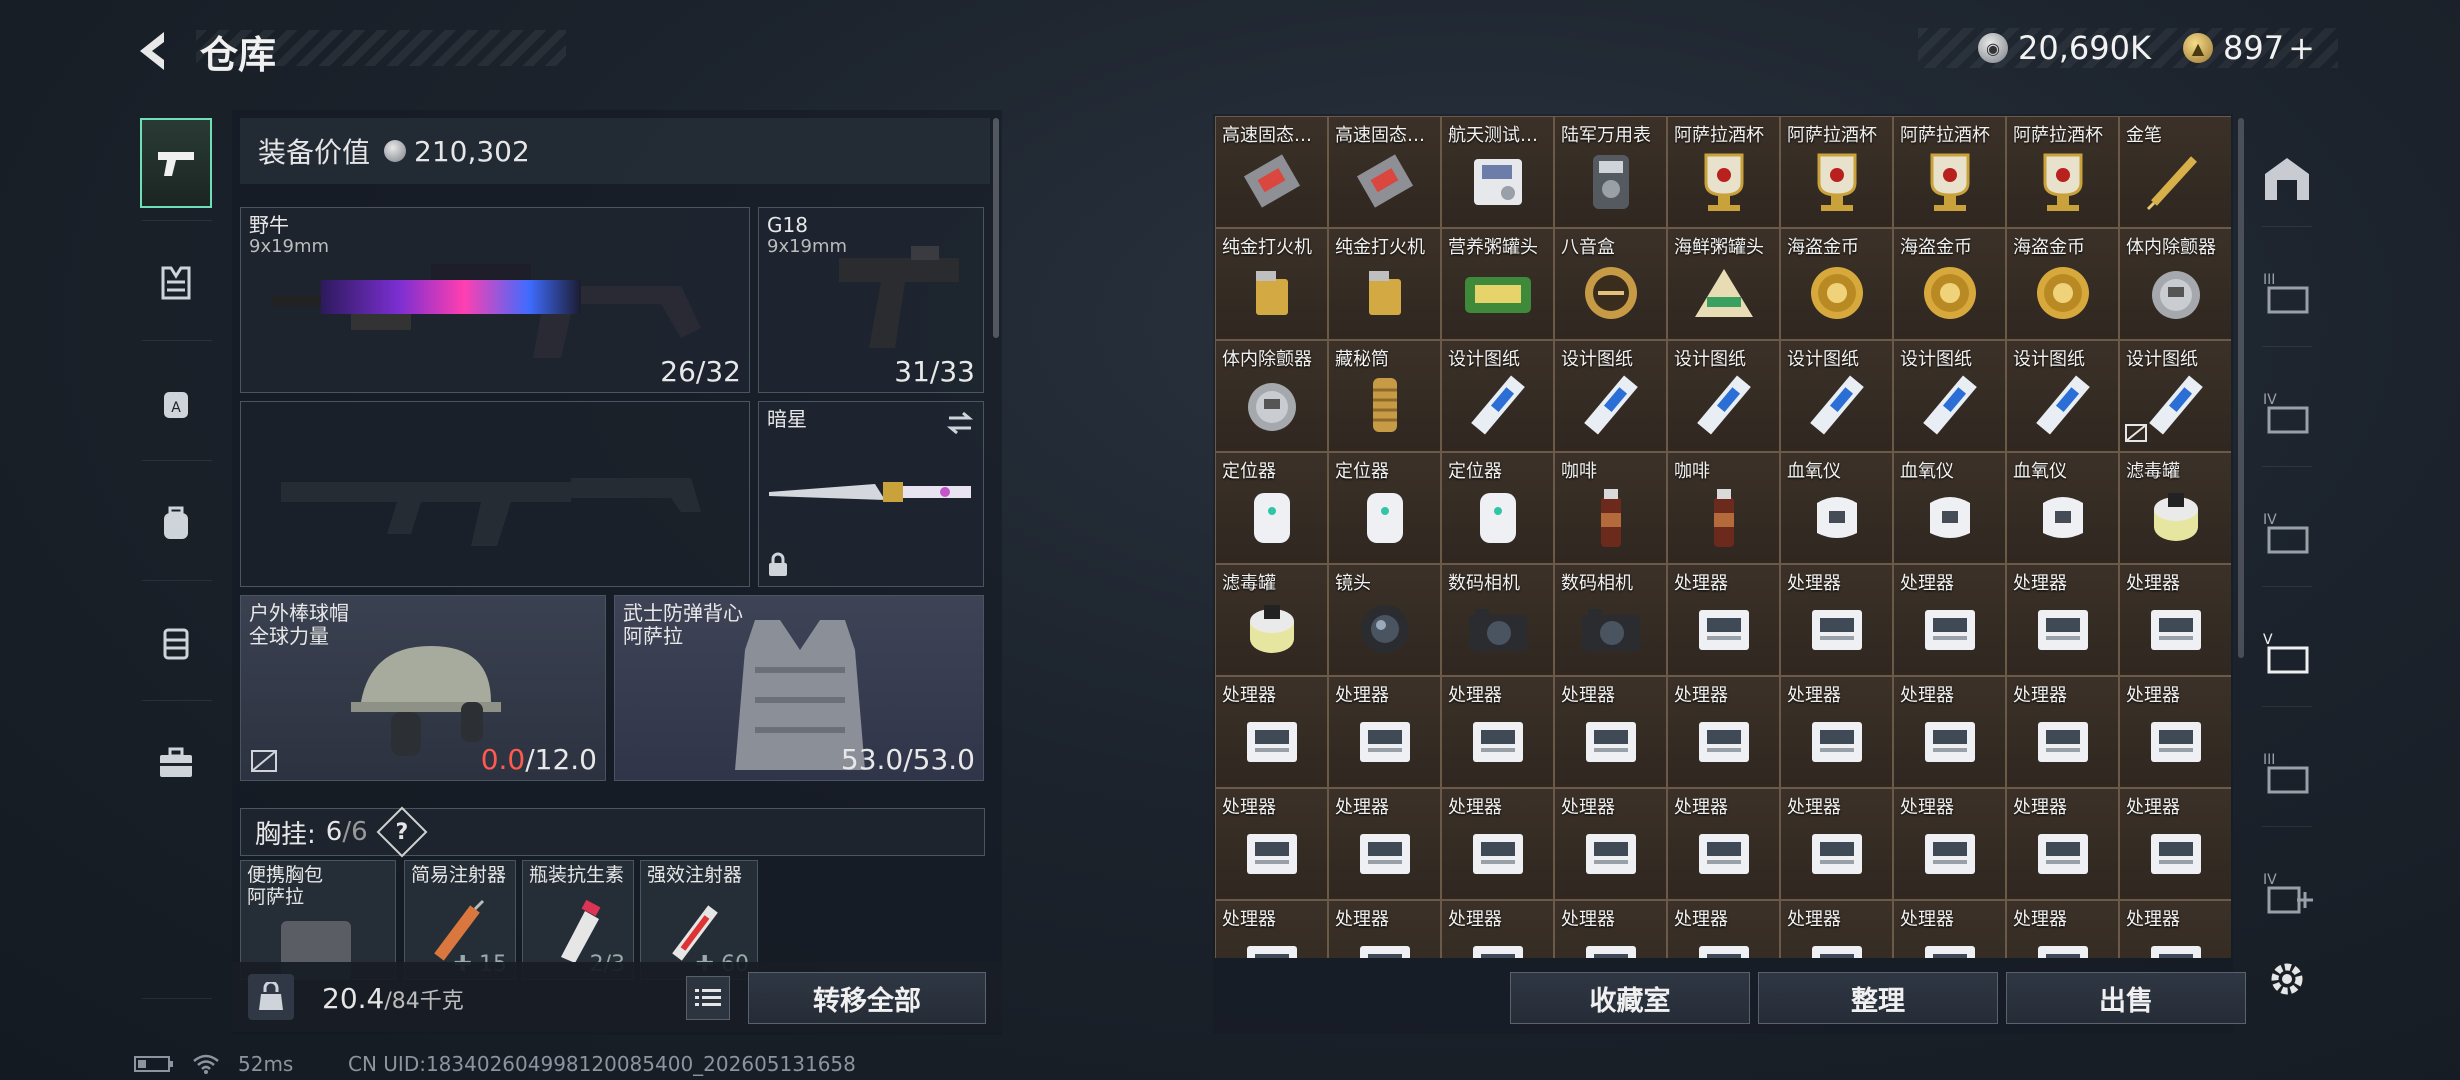 The height and width of the screenshot is (1080, 2460). Describe the element at coordinates (176, 163) in the screenshot. I see `nav-weapon` at that location.